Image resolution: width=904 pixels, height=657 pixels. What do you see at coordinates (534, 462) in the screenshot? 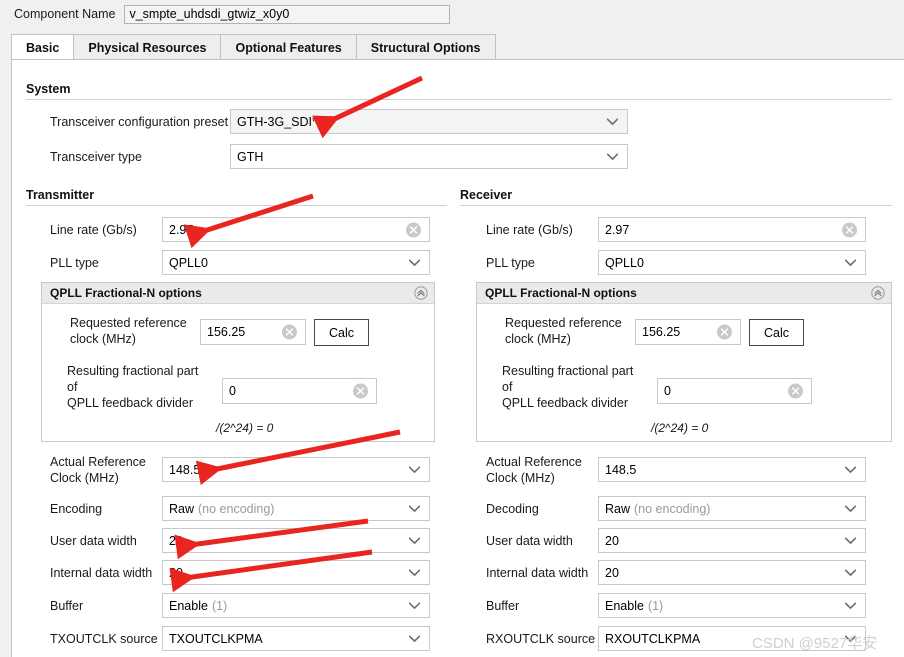
I see `rx-actual-ref-clock-label-line1: Actual Reference` at bounding box center [534, 462].